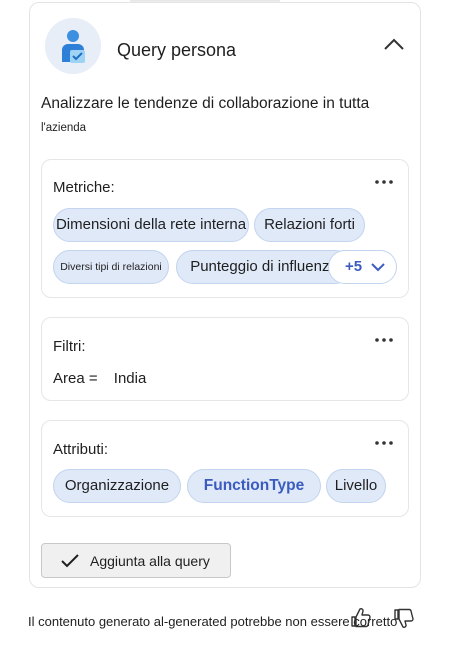  I want to click on attributes-label: Attributi:, so click(81, 449).